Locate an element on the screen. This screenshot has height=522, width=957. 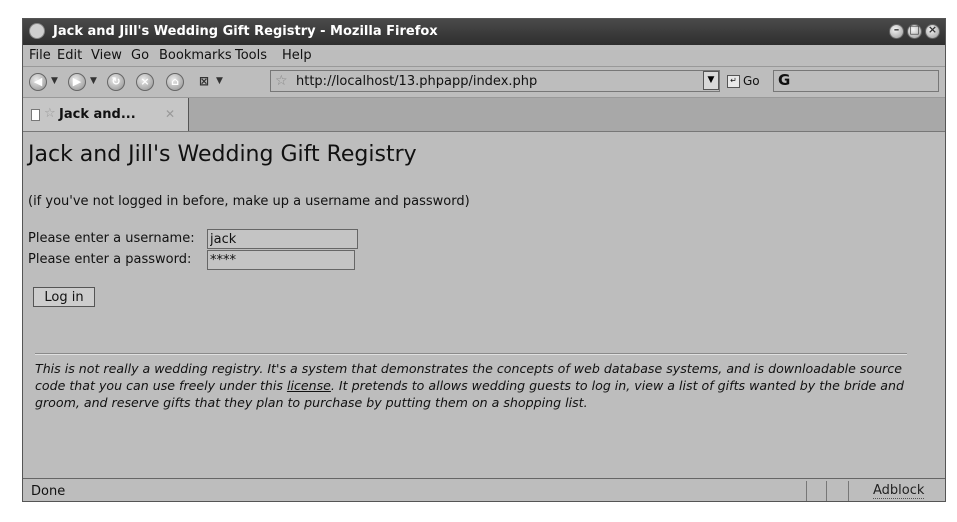
username-field is located at coordinates (282, 239).